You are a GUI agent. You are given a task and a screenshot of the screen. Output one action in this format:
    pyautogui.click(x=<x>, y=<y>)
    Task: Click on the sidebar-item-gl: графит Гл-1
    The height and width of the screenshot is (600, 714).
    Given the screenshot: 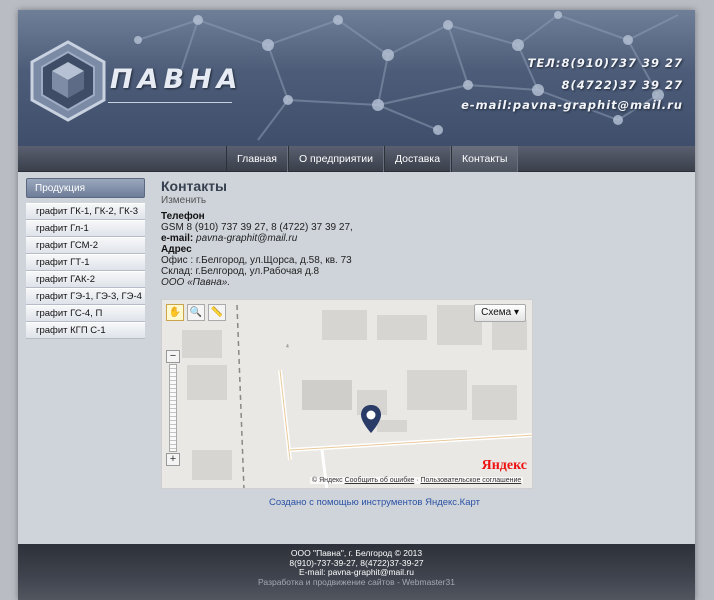 What is the action you would take?
    pyautogui.click(x=85, y=228)
    